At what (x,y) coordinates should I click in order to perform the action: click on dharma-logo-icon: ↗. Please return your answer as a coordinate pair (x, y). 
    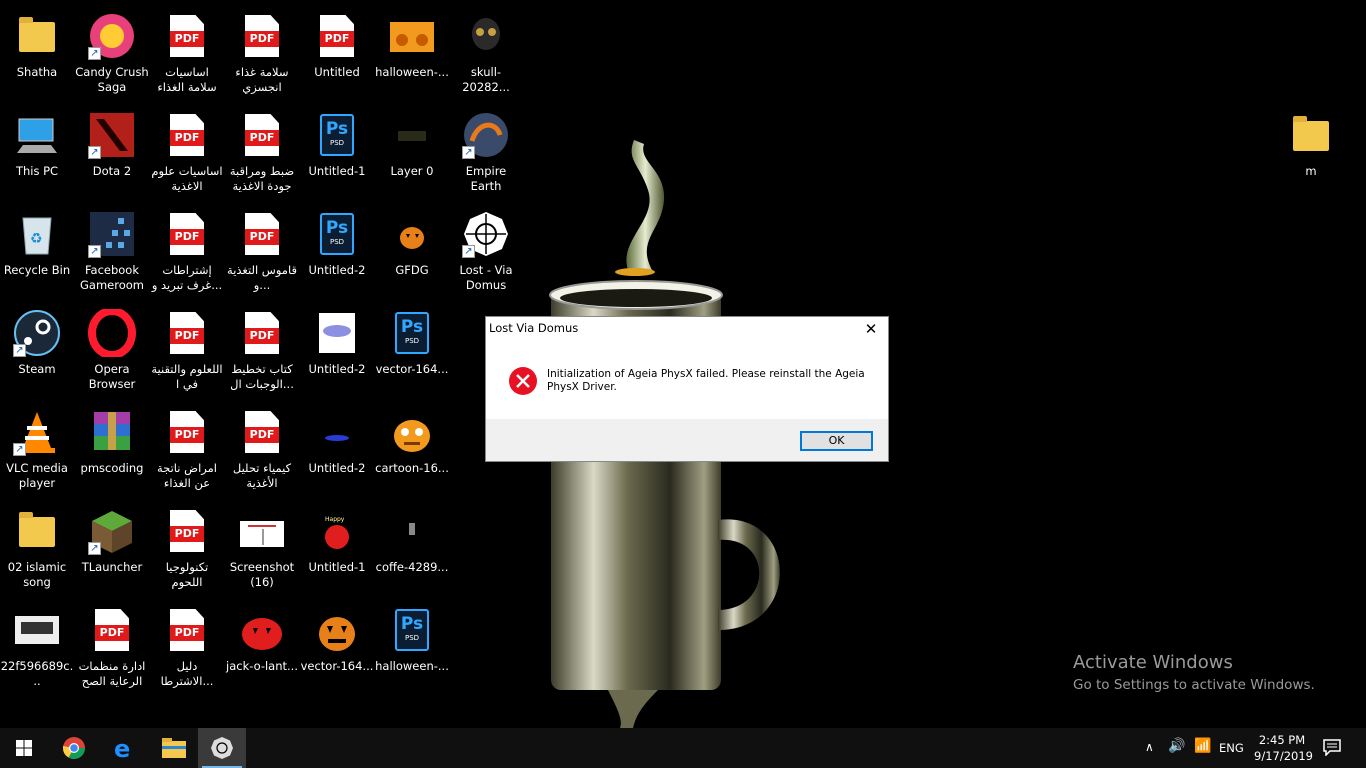
    Looking at the image, I should click on (486, 234).